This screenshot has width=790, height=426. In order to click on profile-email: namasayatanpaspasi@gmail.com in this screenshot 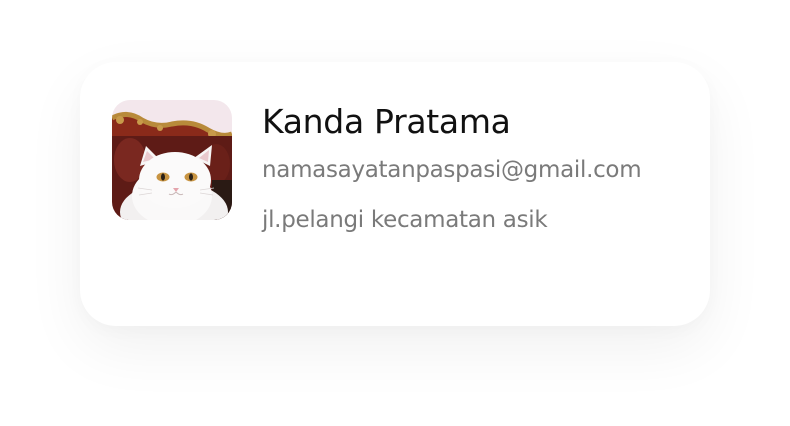, I will do `click(452, 170)`.